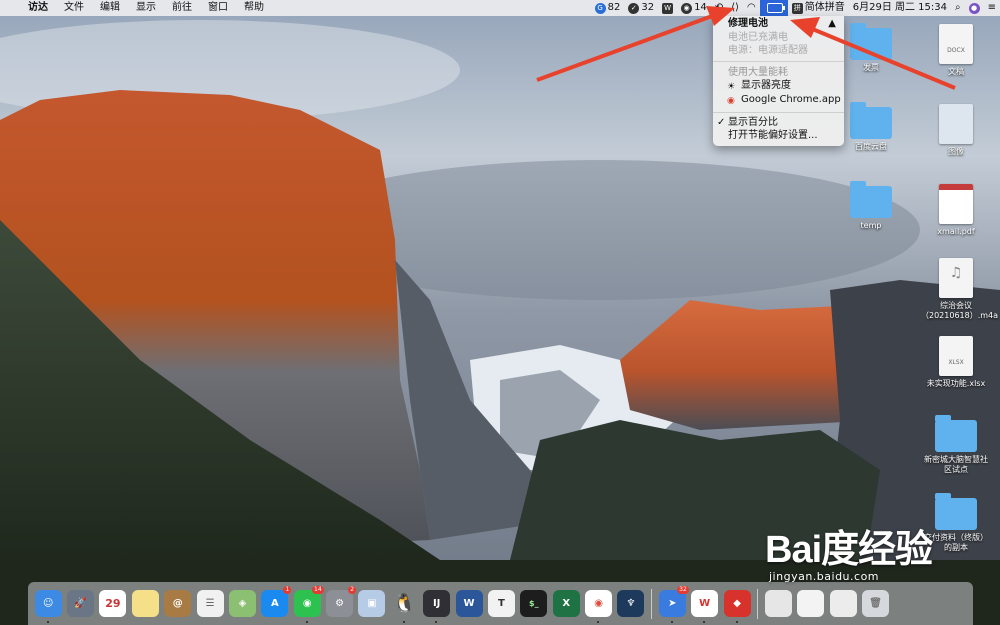 The image size is (1000, 625). I want to click on dock-system-preferences: ⚙ 2, so click(341, 601).